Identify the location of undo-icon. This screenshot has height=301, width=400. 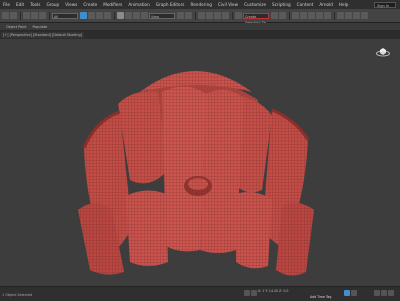
(5, 15).